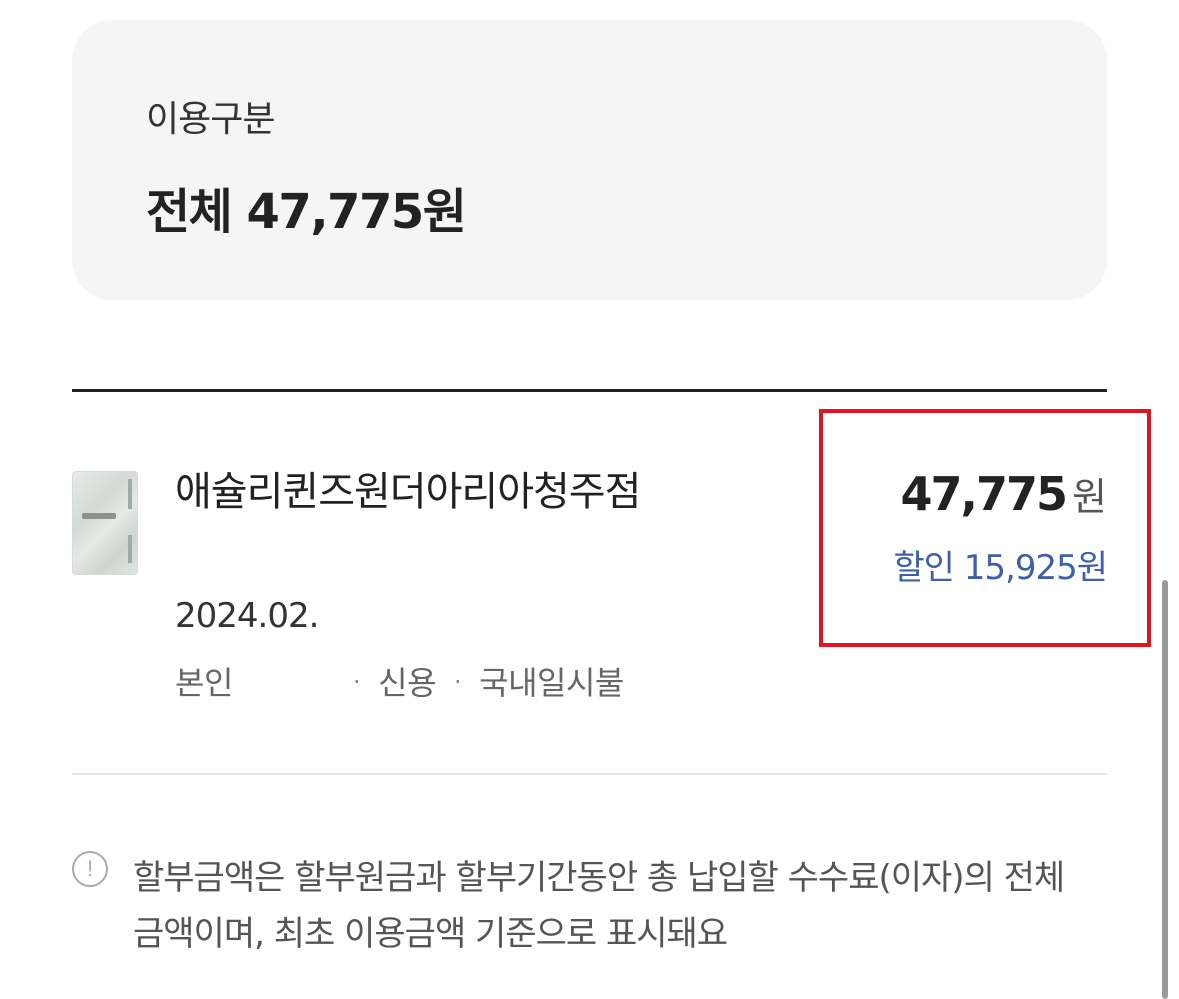  I want to click on amount-value: 47,775, so click(984, 494).